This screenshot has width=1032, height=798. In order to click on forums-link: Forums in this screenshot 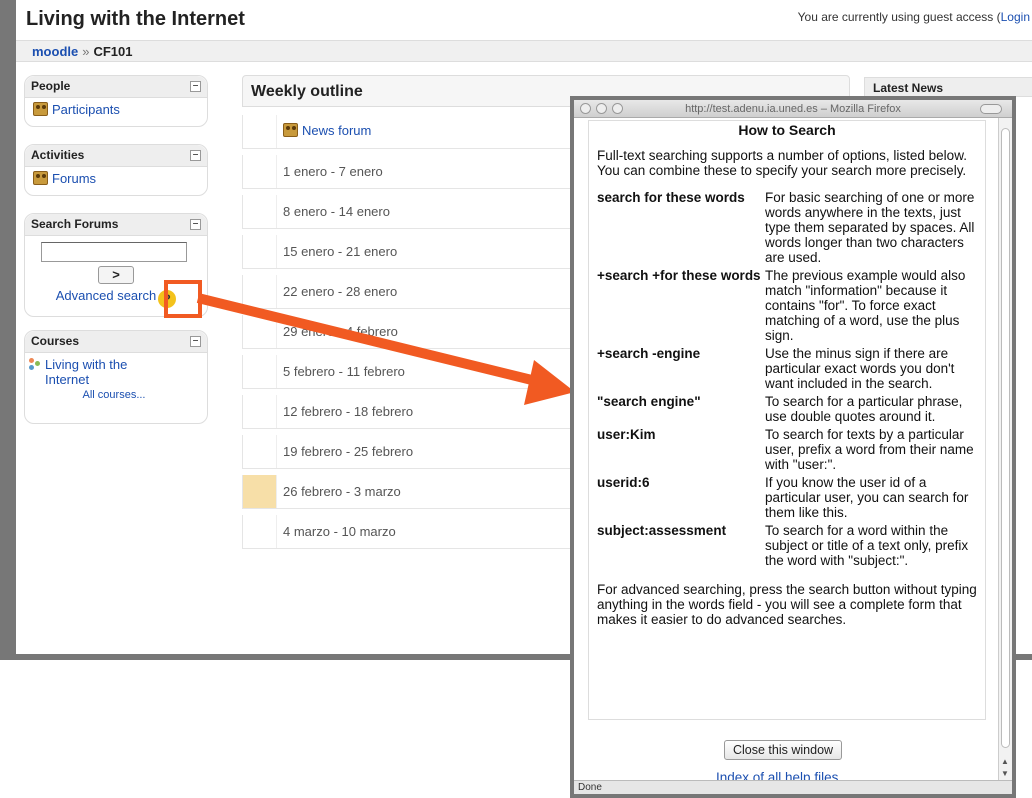, I will do `click(74, 178)`.